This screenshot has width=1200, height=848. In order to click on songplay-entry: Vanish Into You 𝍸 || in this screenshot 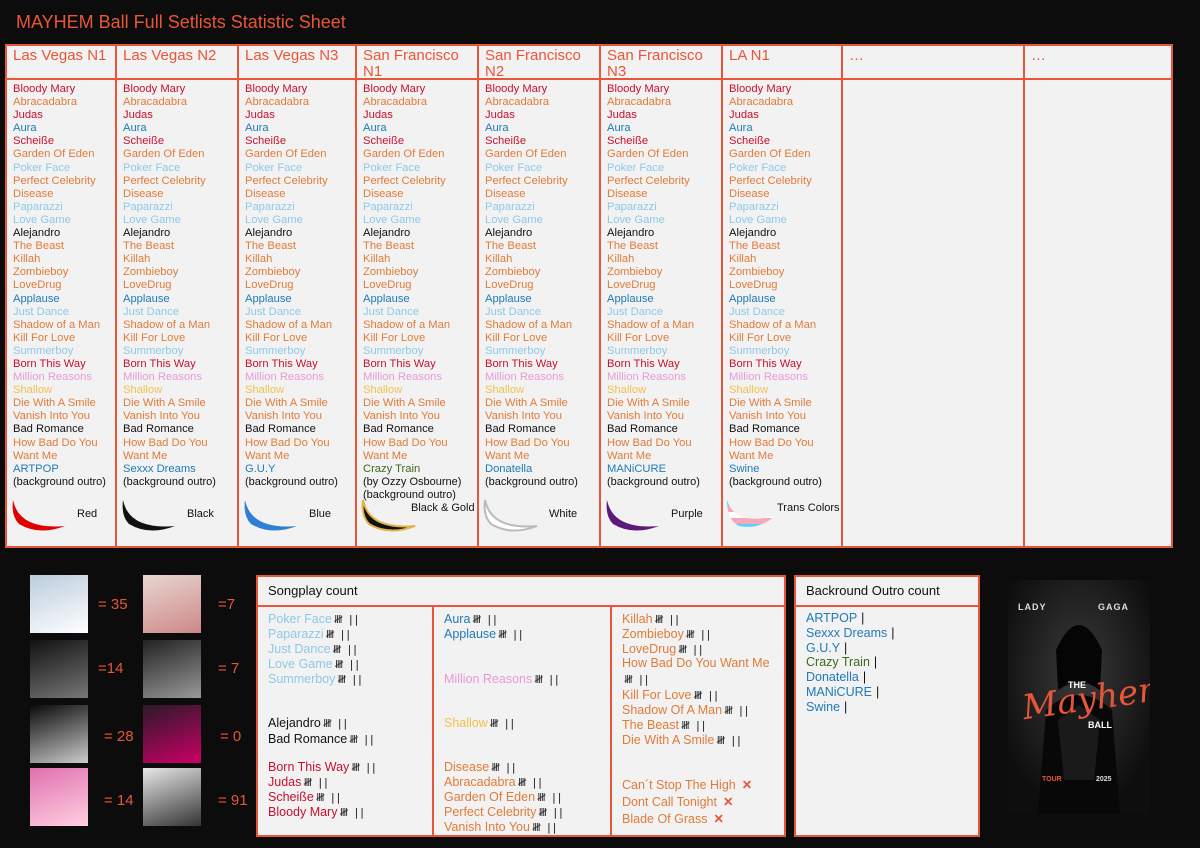, I will do `click(501, 828)`.